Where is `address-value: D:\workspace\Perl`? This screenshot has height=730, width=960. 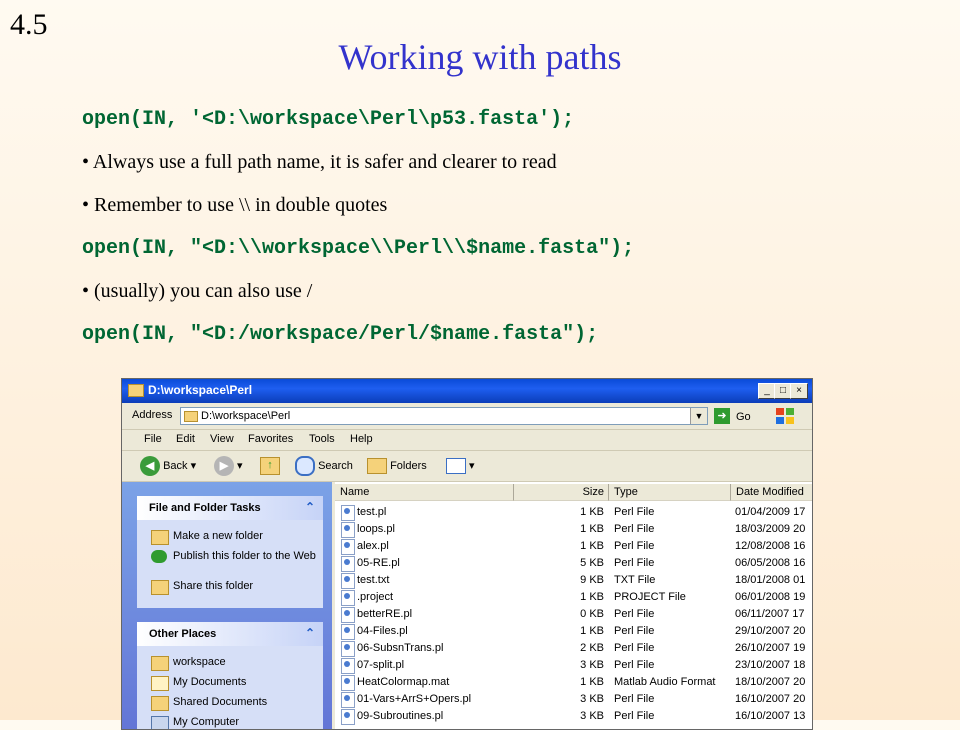 address-value: D:\workspace\Perl is located at coordinates (246, 416).